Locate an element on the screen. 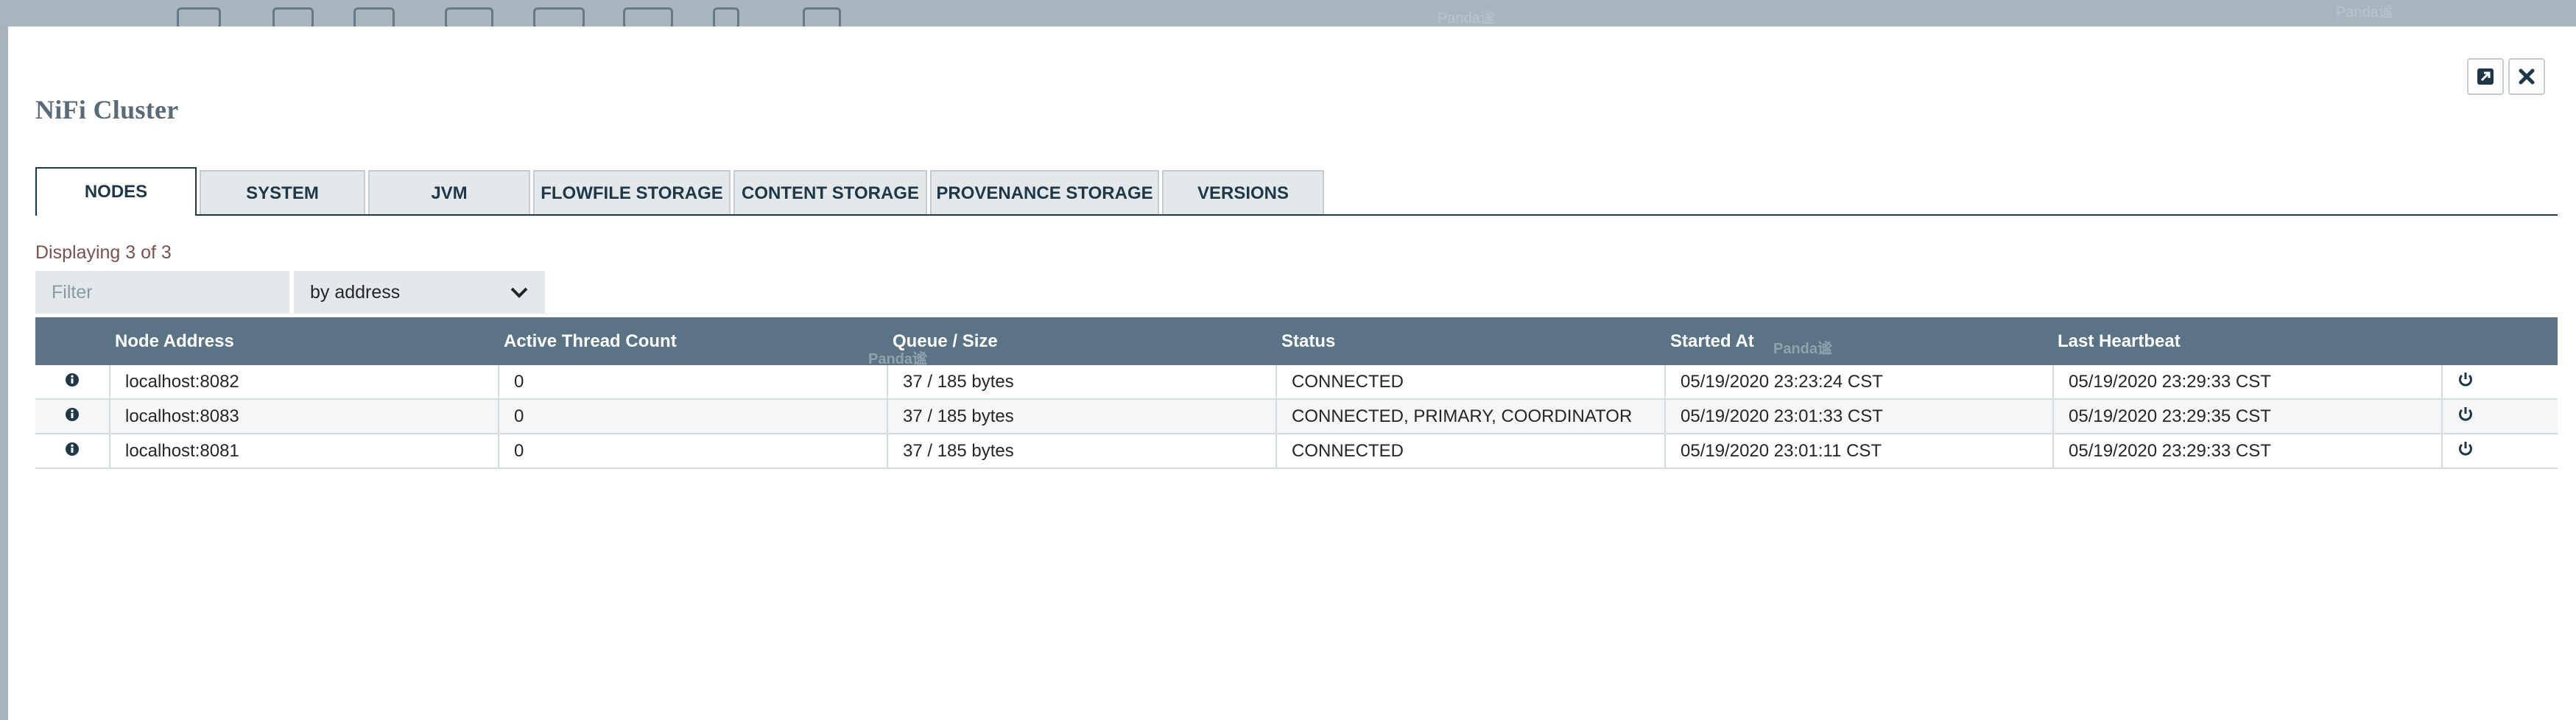 The image size is (2576, 720). displaying-count: Displaying 3 of 3 is located at coordinates (103, 252).